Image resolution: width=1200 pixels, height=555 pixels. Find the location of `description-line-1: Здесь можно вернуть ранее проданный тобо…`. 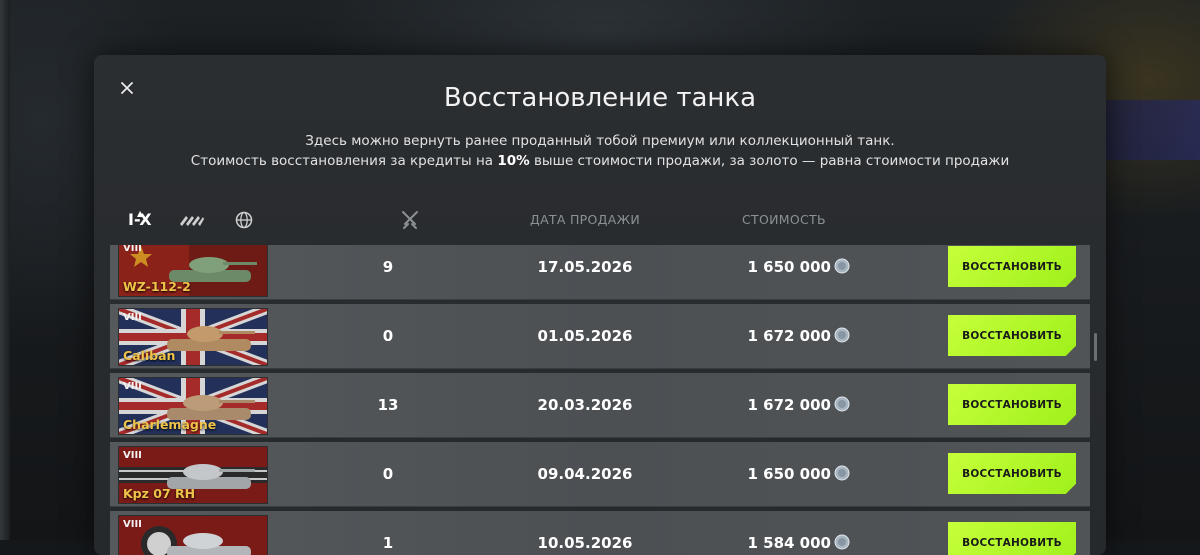

description-line-1: Здесь можно вернуть ранее проданный тобо… is located at coordinates (600, 141).